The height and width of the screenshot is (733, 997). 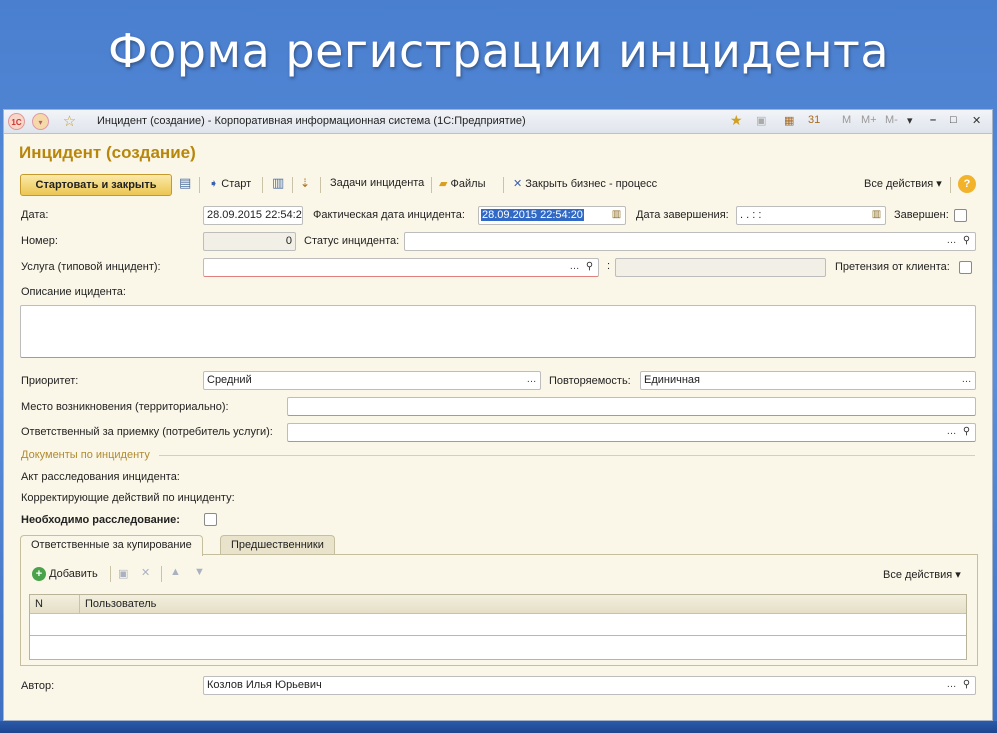 I want to click on report-icon: ▥, so click(x=278, y=183).